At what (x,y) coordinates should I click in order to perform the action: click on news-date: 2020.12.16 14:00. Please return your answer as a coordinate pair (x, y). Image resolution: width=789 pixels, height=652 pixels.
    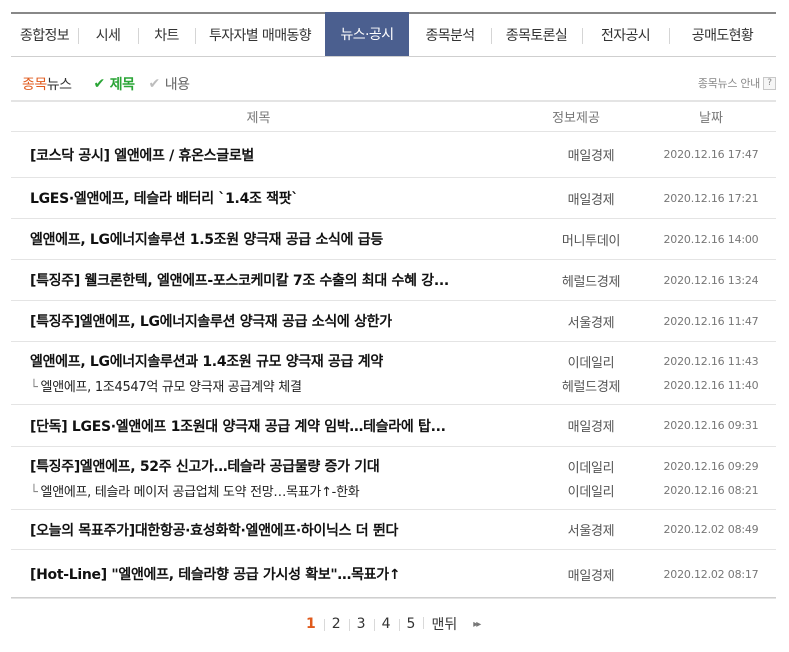
    Looking at the image, I should click on (711, 239).